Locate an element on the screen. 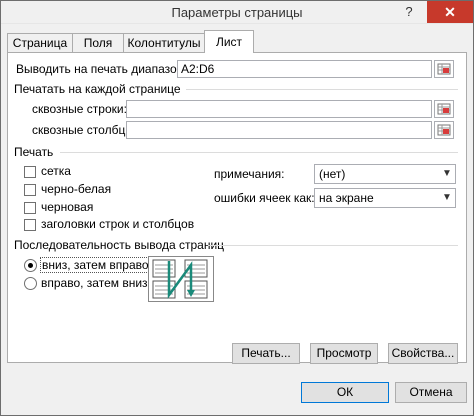 The width and height of the screenshot is (474, 416). draft-quality-checkbox is located at coordinates (30, 208).